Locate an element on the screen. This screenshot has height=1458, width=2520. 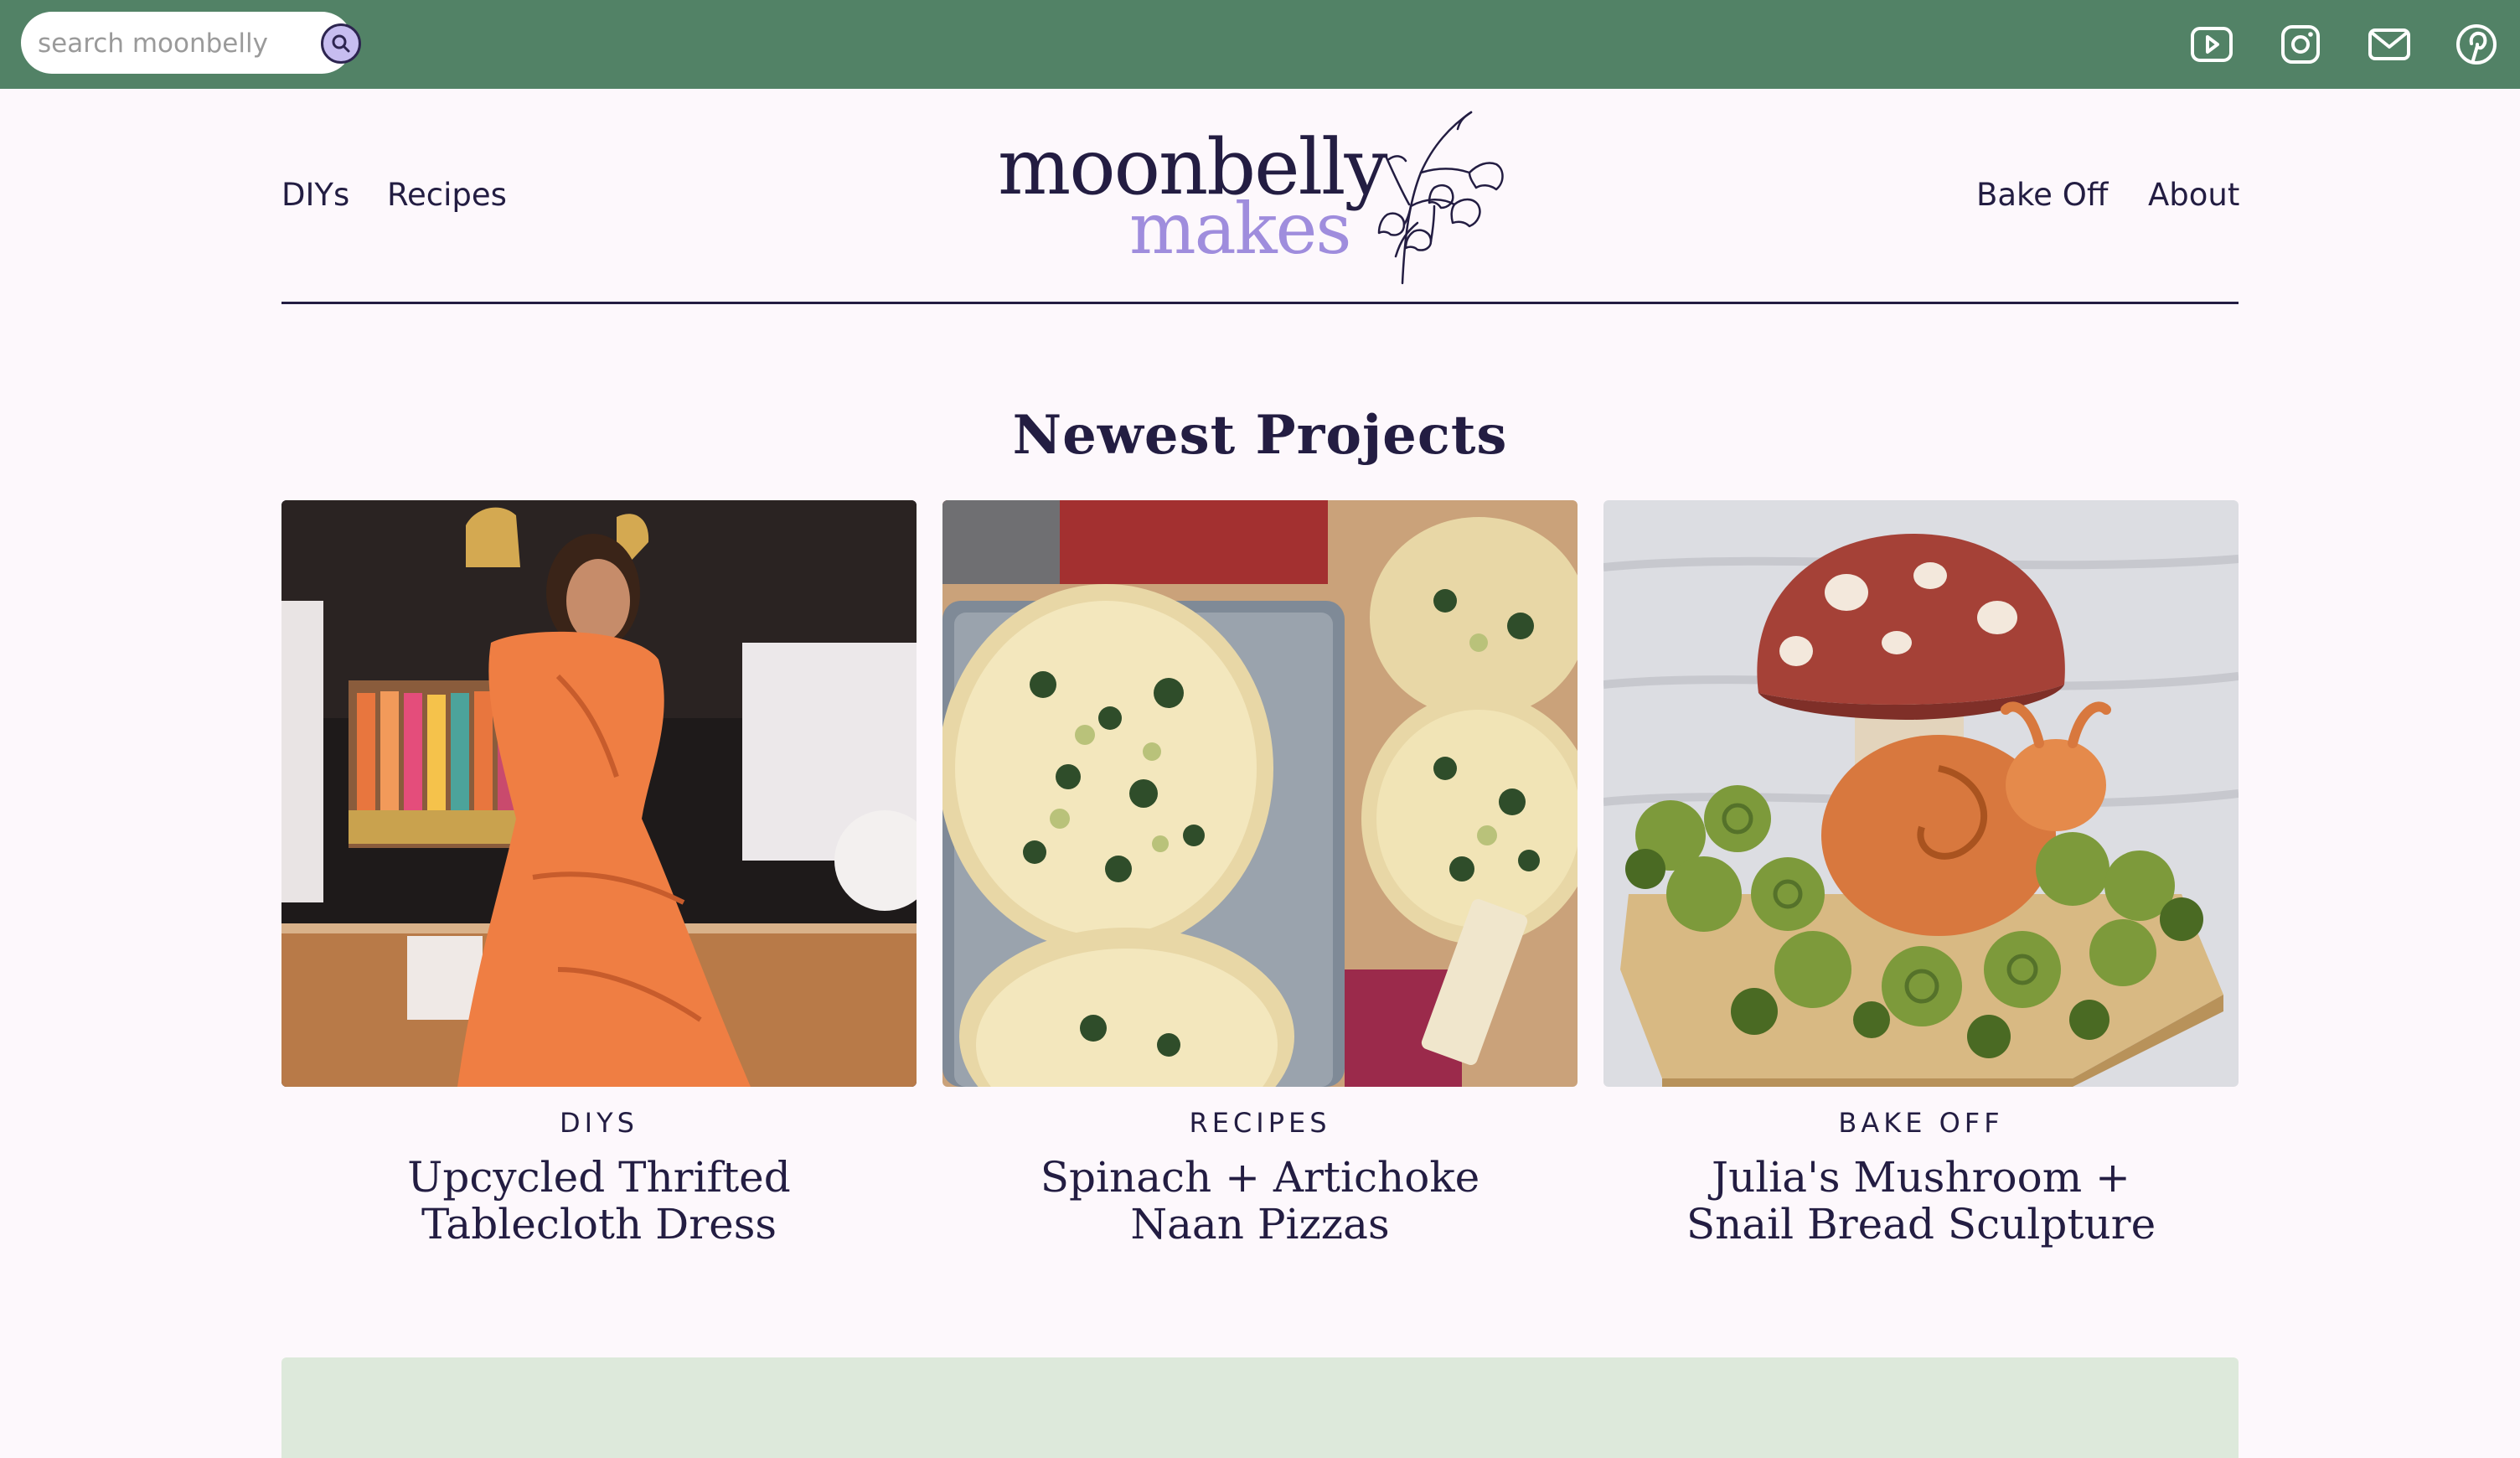
pinterest-icon is located at coordinates (2476, 44).